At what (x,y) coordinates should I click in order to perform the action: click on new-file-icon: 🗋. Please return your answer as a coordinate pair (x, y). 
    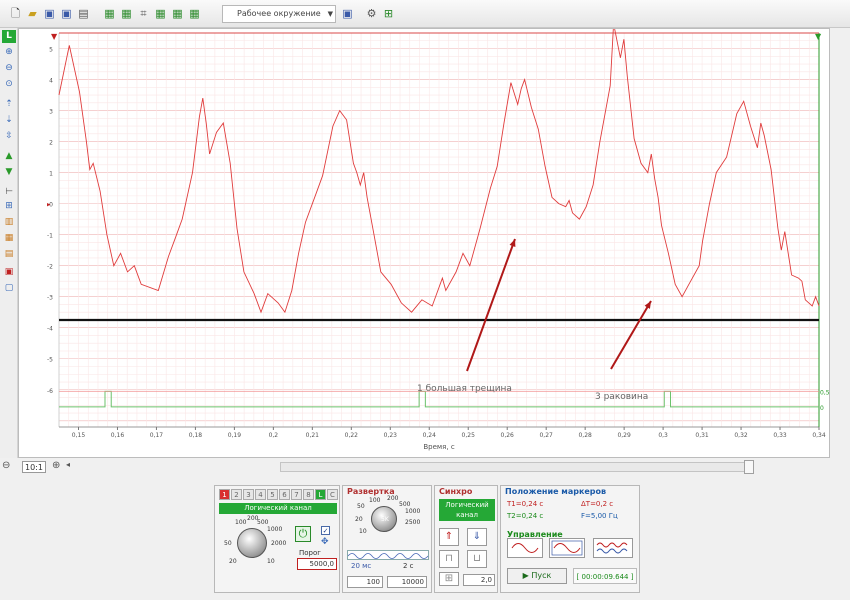
    Looking at the image, I should click on (15, 13).